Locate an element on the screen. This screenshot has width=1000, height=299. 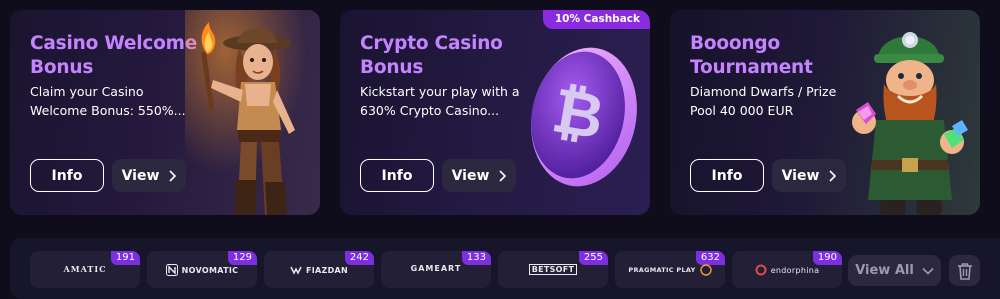
novomatic-logo-icon is located at coordinates (171, 270).